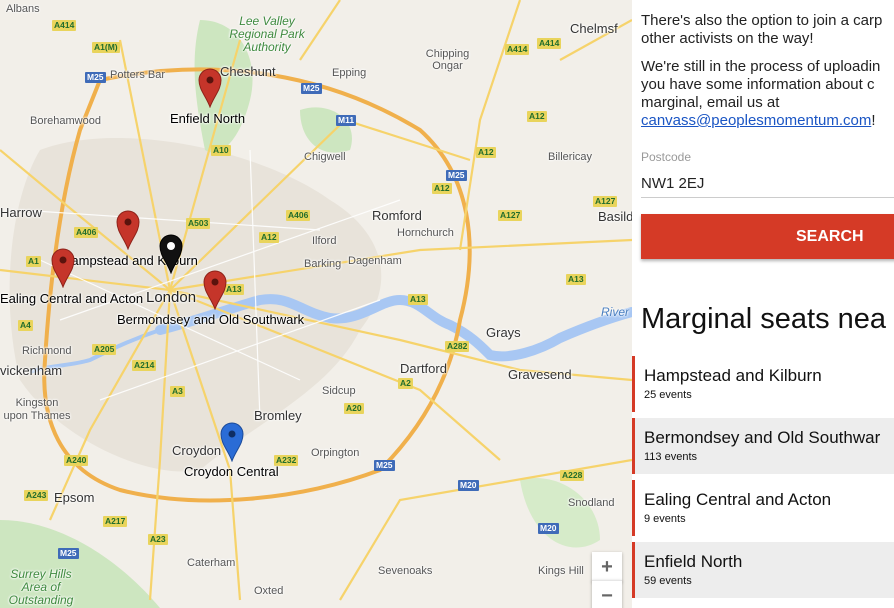 This screenshot has width=894, height=608. What do you see at coordinates (346, 120) in the screenshot?
I see `road-shield: M11` at bounding box center [346, 120].